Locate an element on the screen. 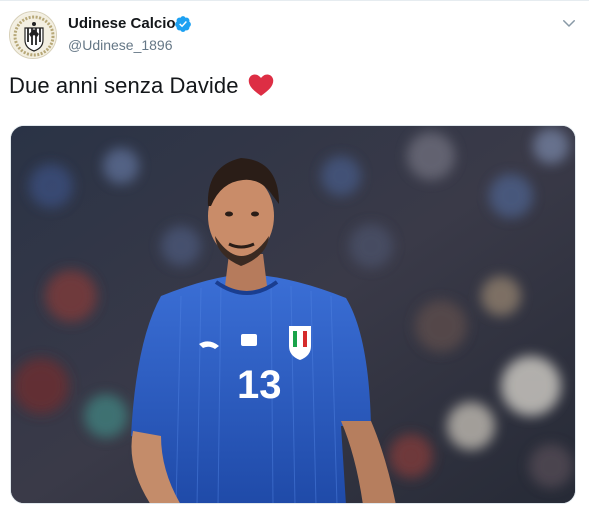  chevron-down-icon is located at coordinates (569, 23).